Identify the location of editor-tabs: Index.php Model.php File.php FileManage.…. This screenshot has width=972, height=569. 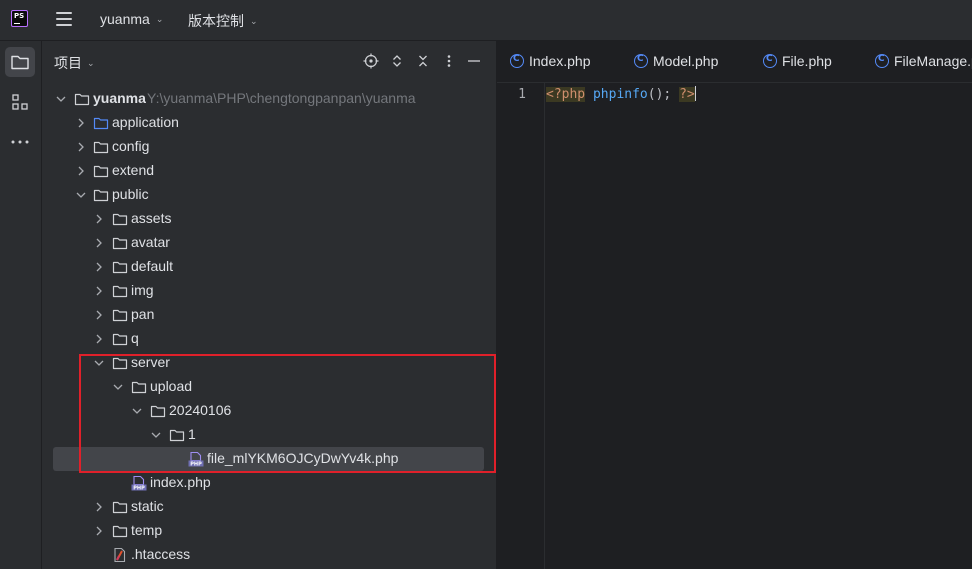
(734, 62).